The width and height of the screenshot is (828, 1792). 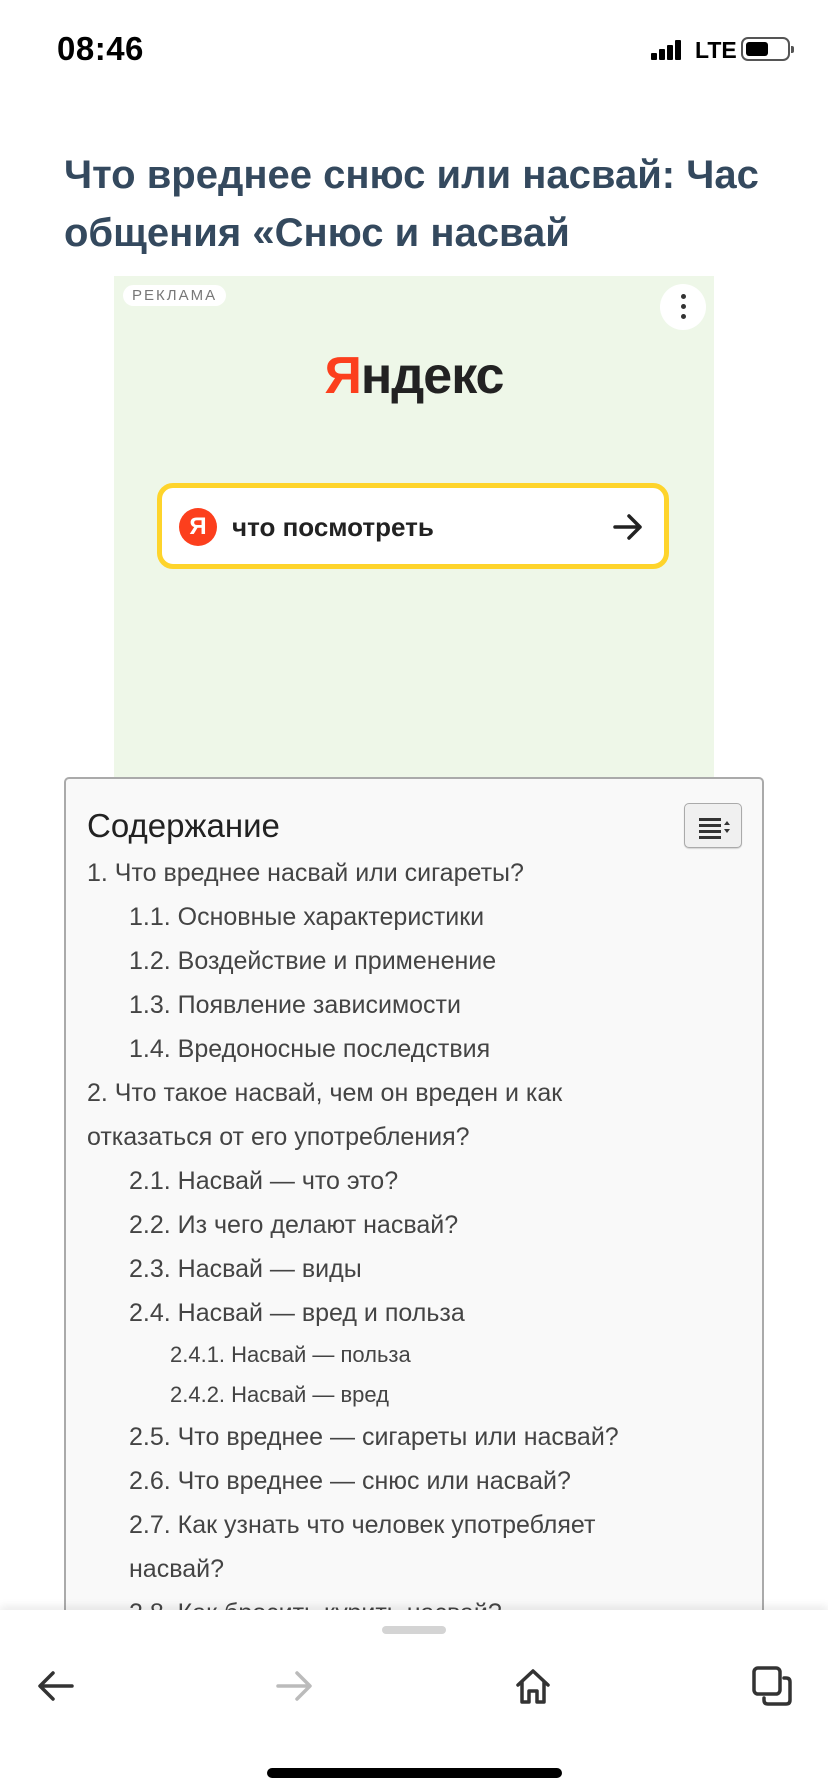 I want to click on toc-link: 2.3. Насвай — виды, so click(x=245, y=1269).